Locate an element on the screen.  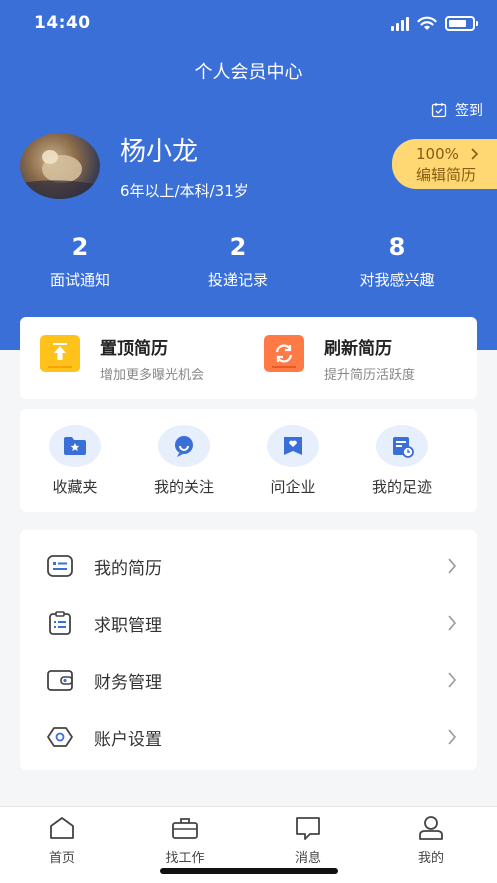
avatar is located at coordinates (60, 166).